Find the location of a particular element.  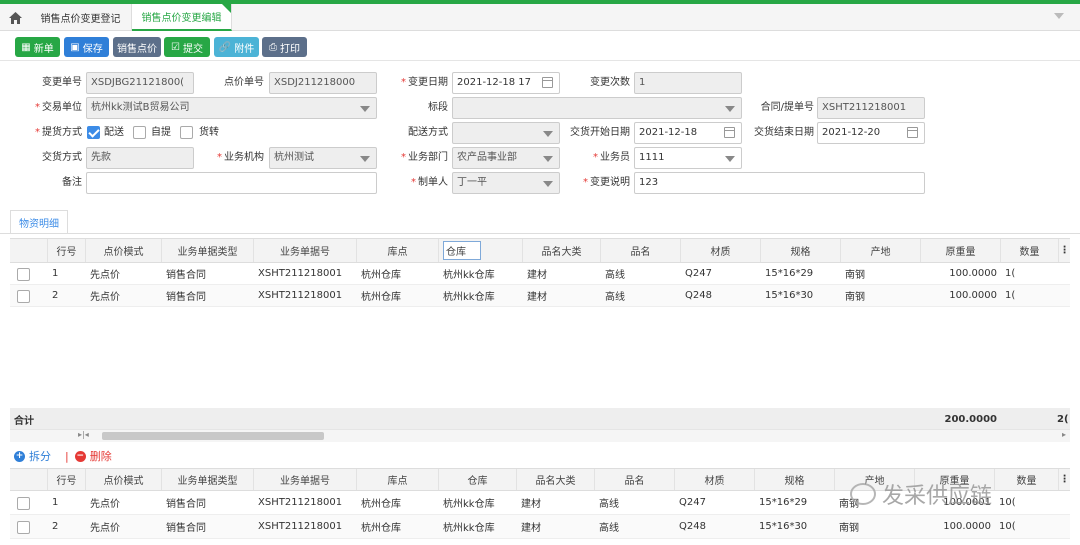

pay-field: 先款 is located at coordinates (140, 158).